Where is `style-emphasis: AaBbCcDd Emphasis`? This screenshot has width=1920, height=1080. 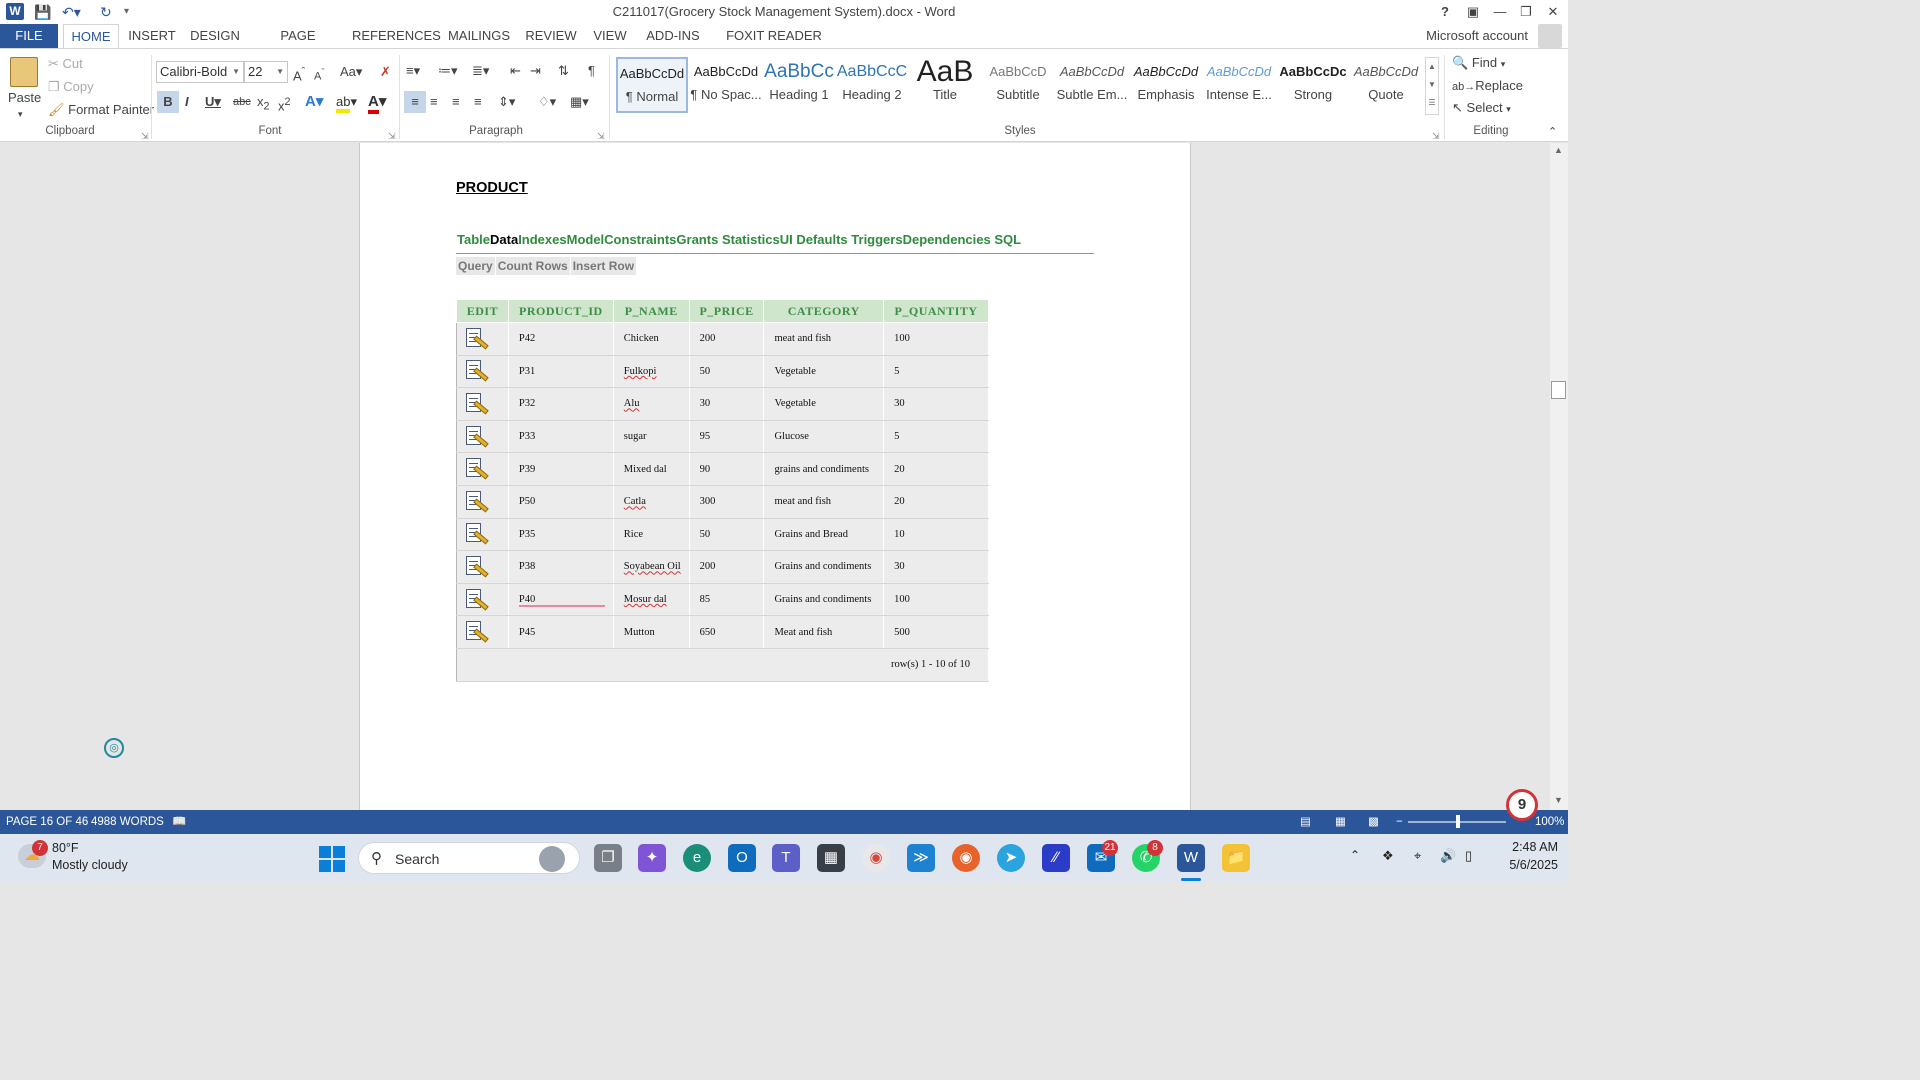 style-emphasis: AaBbCcDd Emphasis is located at coordinates (1166, 85).